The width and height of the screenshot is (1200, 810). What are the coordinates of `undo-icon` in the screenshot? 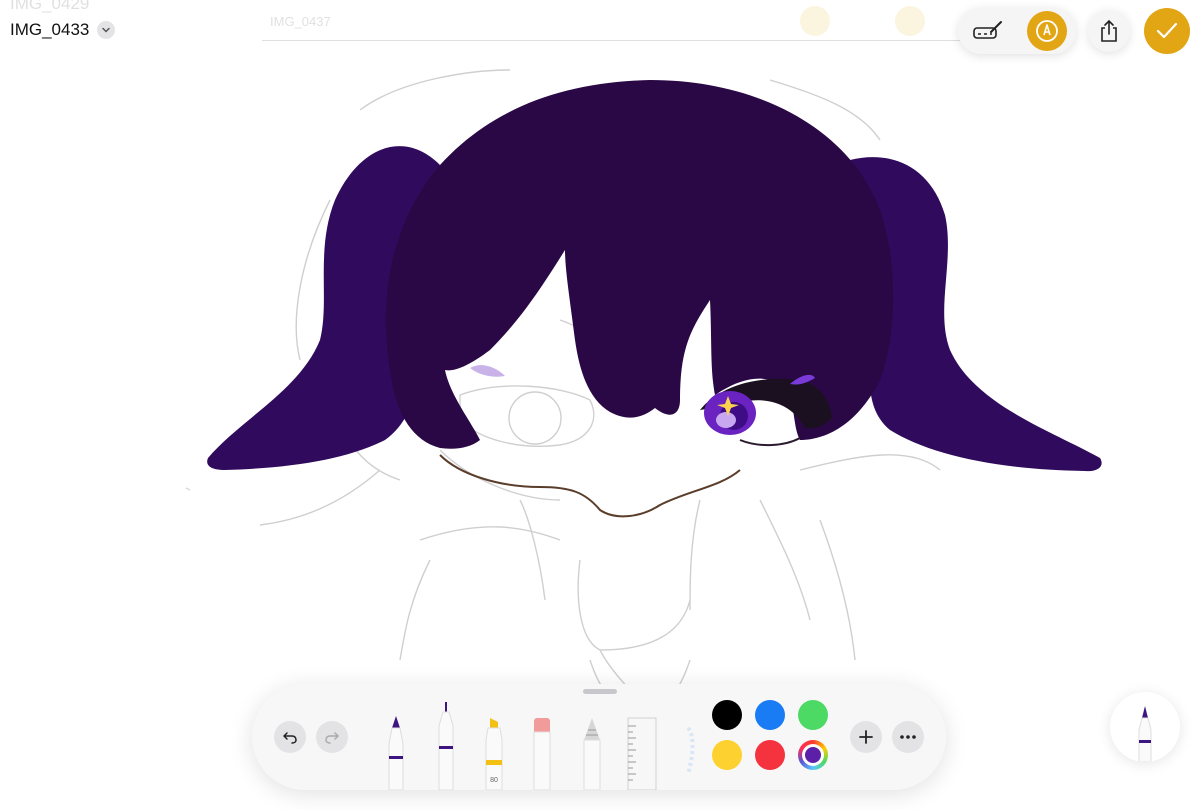 It's located at (290, 738).